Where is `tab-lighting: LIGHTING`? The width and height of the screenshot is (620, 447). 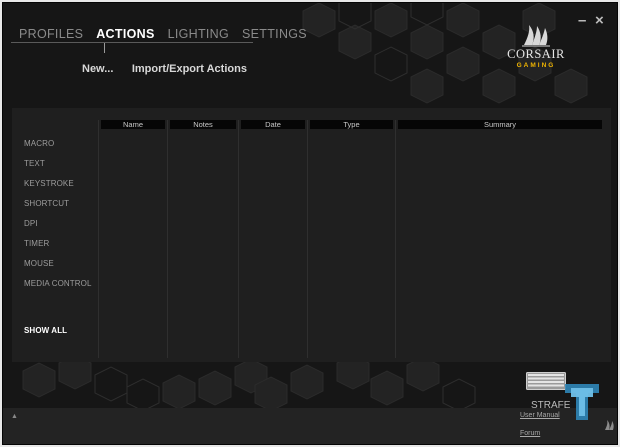
tab-lighting: LIGHTING is located at coordinates (198, 34).